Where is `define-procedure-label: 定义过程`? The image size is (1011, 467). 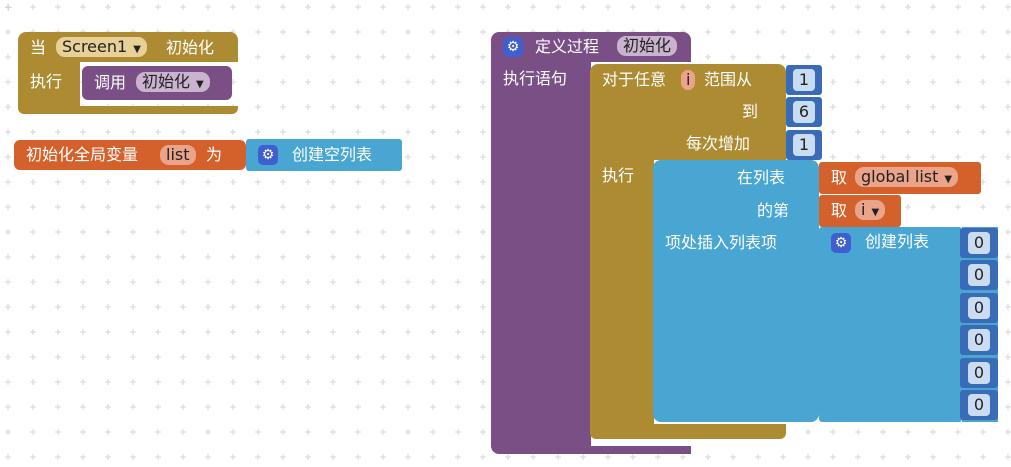 define-procedure-label: 定义过程 is located at coordinates (567, 46).